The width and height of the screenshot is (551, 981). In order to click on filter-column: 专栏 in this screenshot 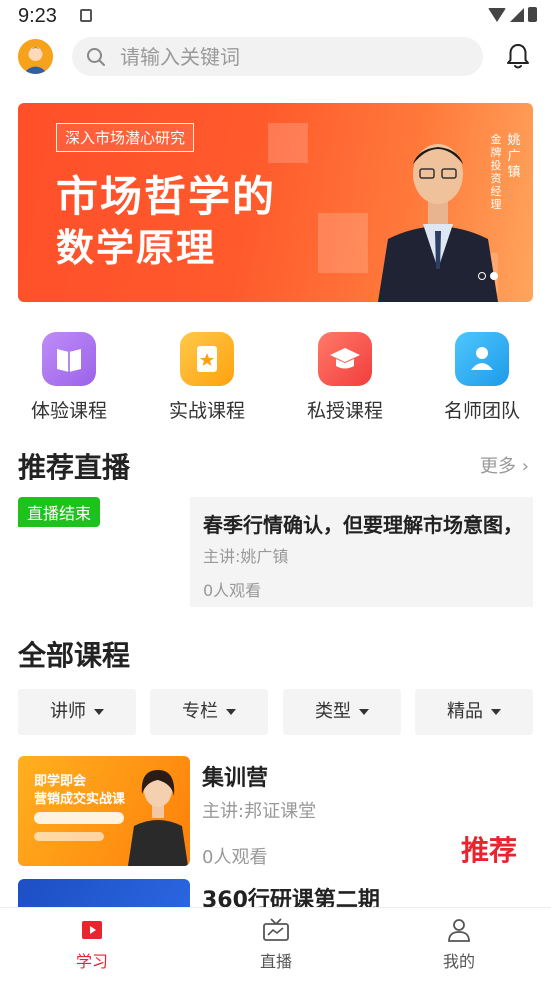, I will do `click(209, 712)`.